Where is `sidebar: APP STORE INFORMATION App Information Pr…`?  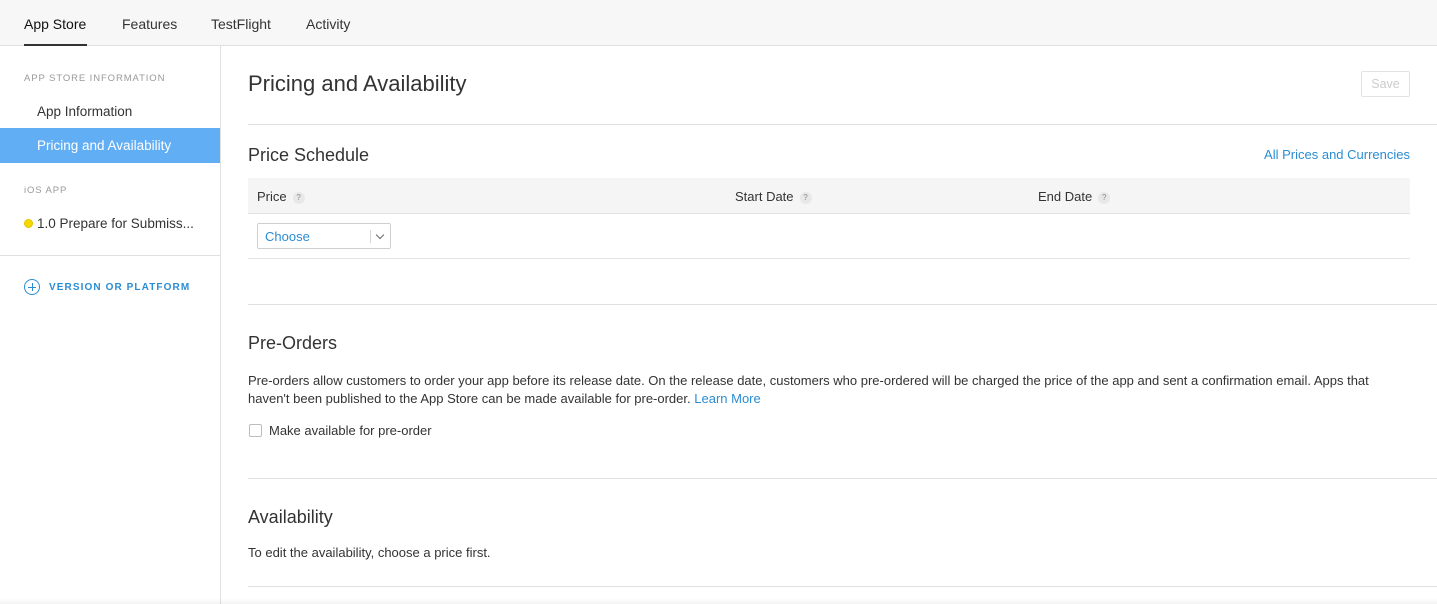
sidebar: APP STORE INFORMATION App Information Pr… is located at coordinates (110, 325).